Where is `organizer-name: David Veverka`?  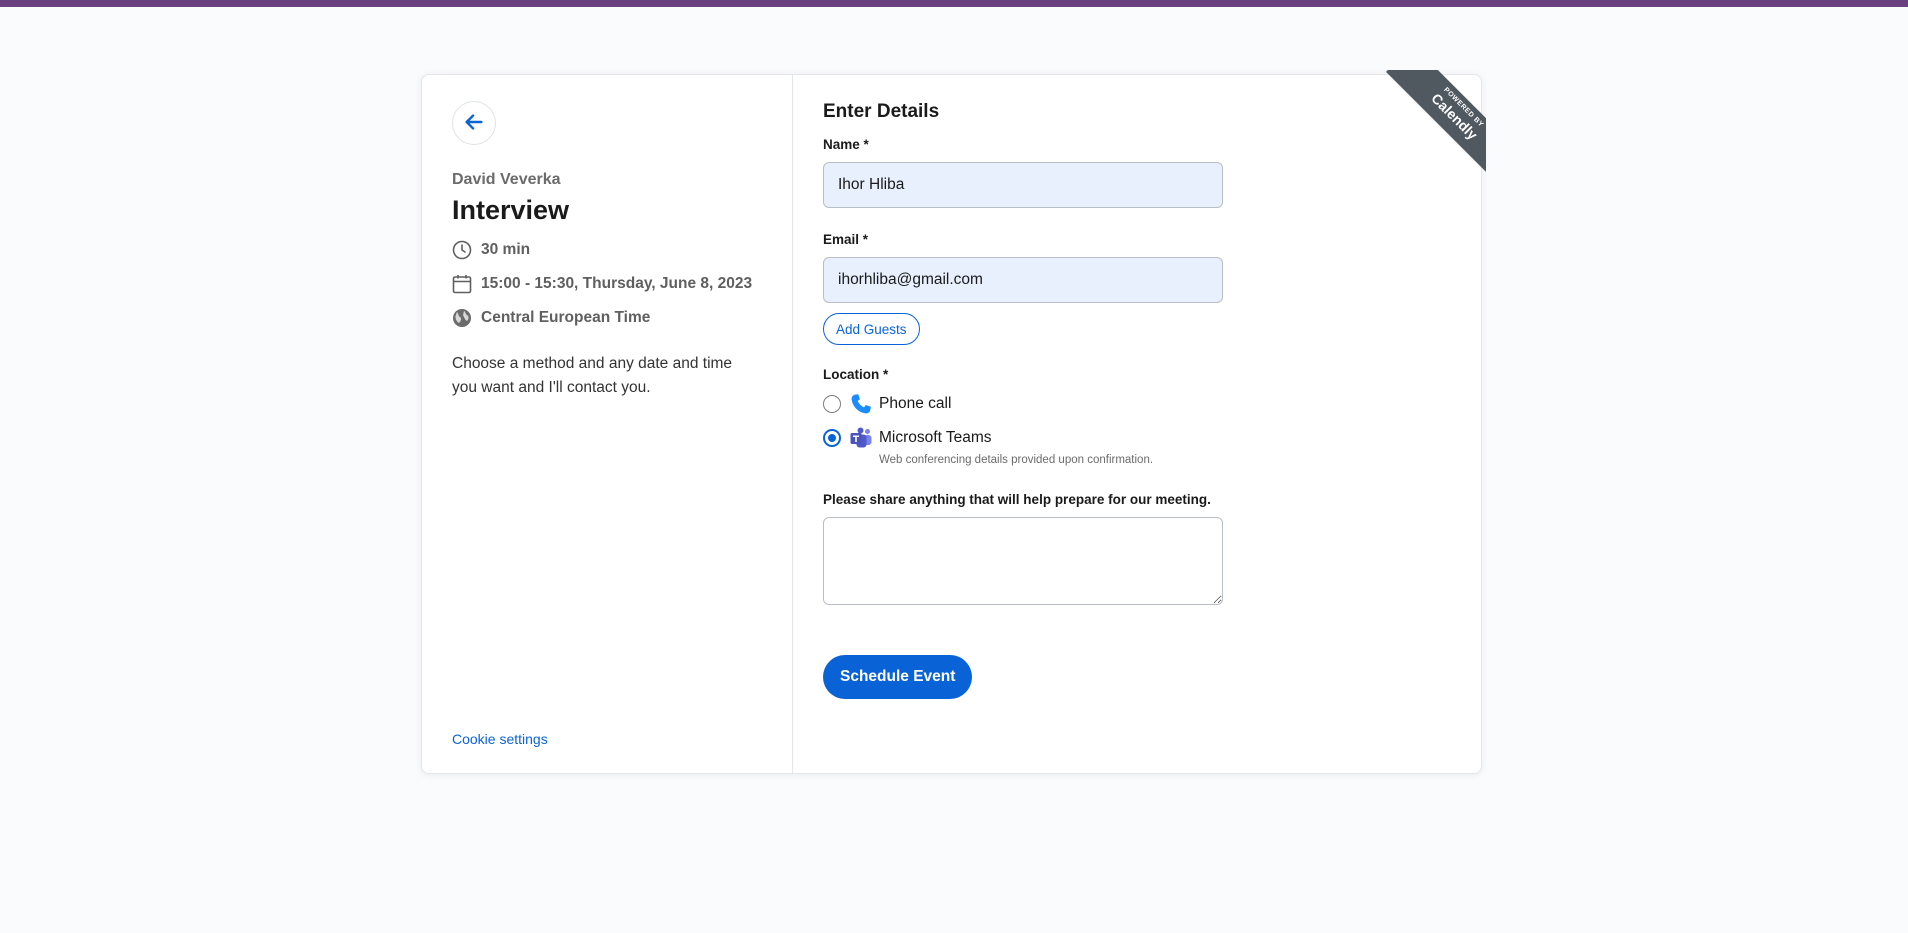
organizer-name: David Veverka is located at coordinates (506, 179).